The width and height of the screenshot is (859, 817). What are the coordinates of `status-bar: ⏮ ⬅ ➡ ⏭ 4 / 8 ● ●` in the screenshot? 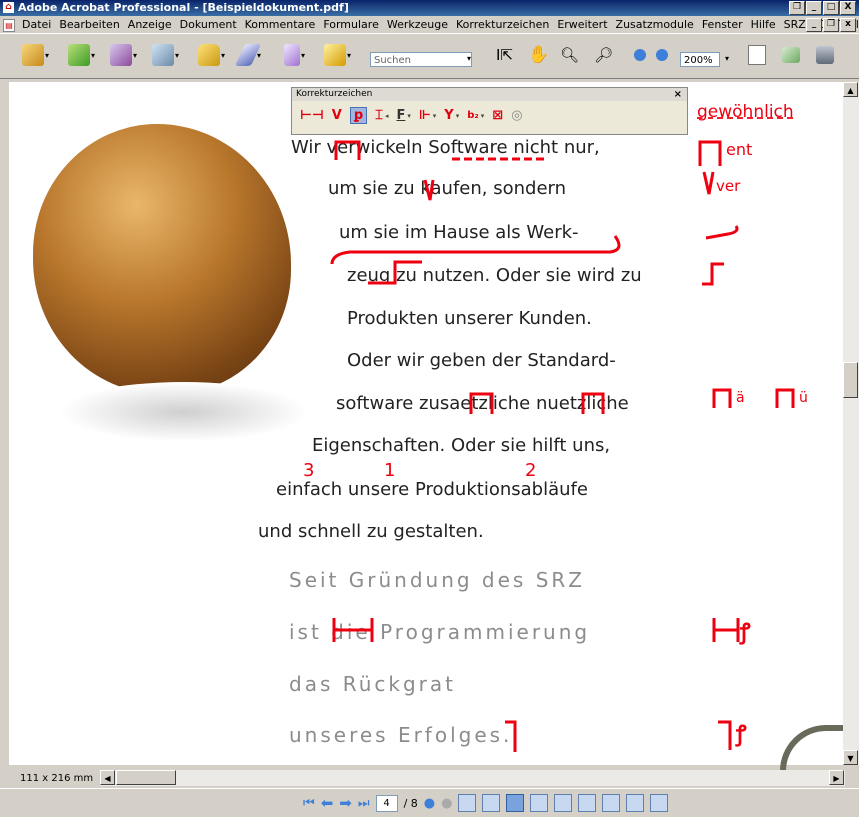 It's located at (429, 802).